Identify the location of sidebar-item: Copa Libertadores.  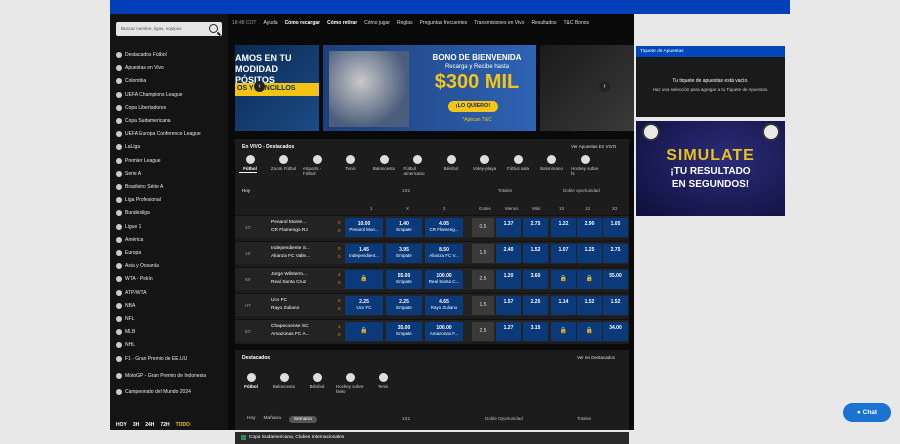
(141, 108).